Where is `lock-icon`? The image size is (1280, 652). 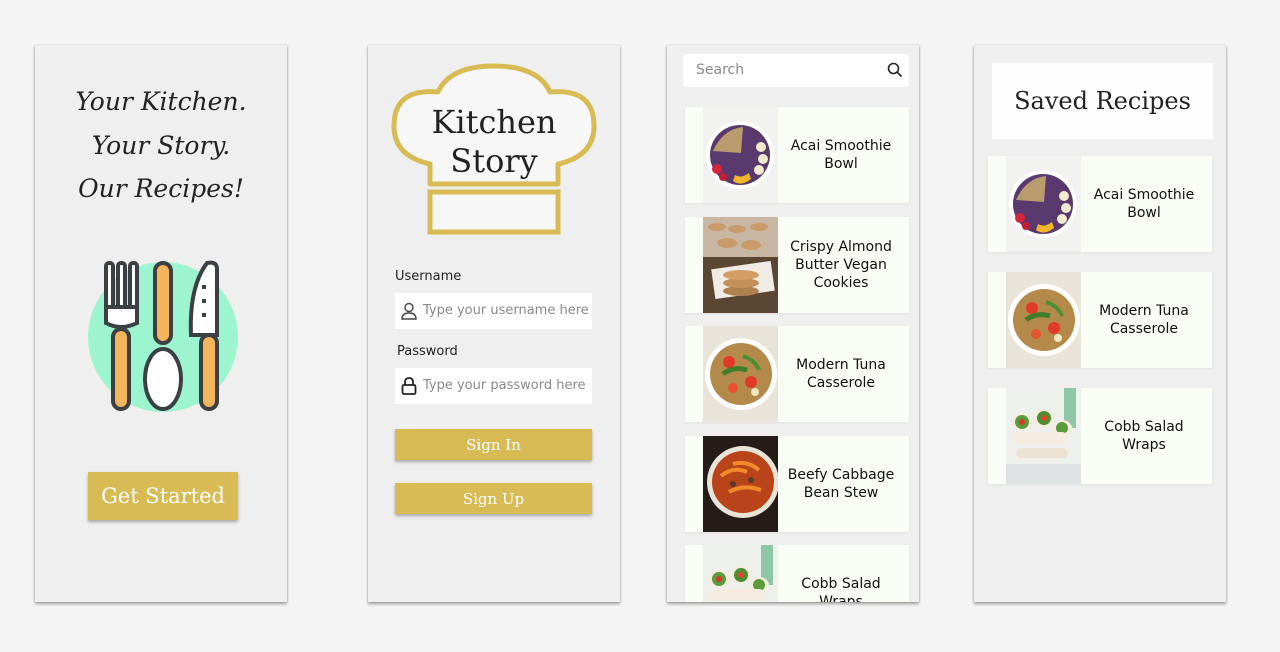 lock-icon is located at coordinates (409, 386).